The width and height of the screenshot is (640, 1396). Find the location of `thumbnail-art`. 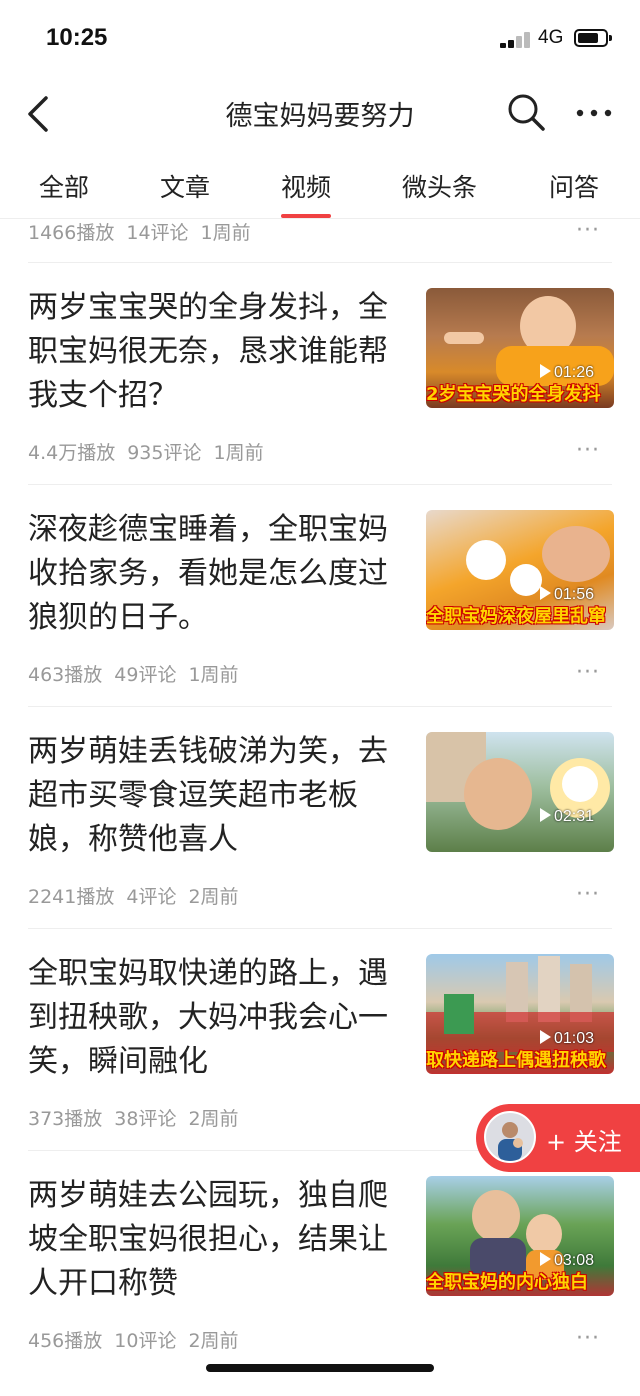

thumbnail-art is located at coordinates (518, 781).